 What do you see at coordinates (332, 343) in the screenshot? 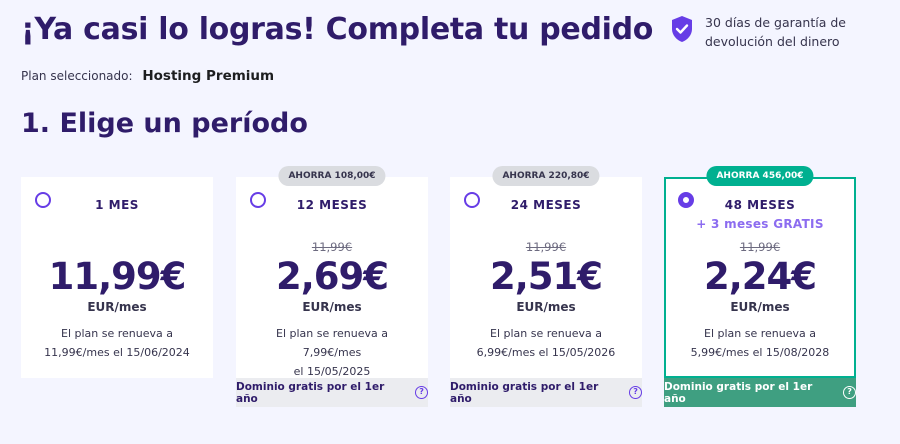
I see `renewal-line-1: El plan se renueva a 7,99€/mes` at bounding box center [332, 343].